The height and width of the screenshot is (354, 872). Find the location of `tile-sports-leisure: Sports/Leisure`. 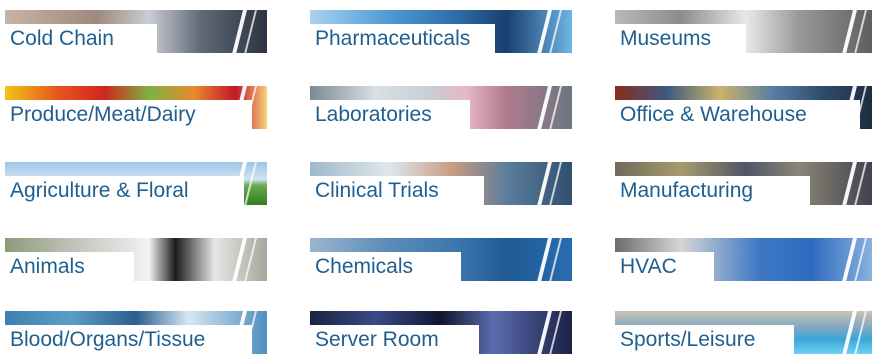

tile-sports-leisure: Sports/Leisure is located at coordinates (743, 332).